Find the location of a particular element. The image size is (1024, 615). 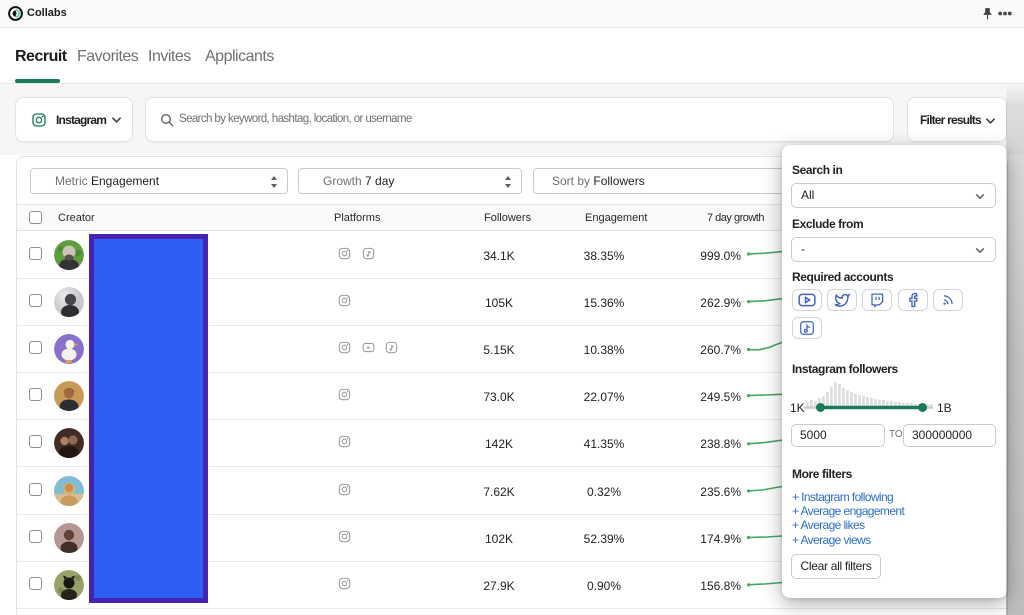

svg-text: 1B is located at coordinates (944, 407).